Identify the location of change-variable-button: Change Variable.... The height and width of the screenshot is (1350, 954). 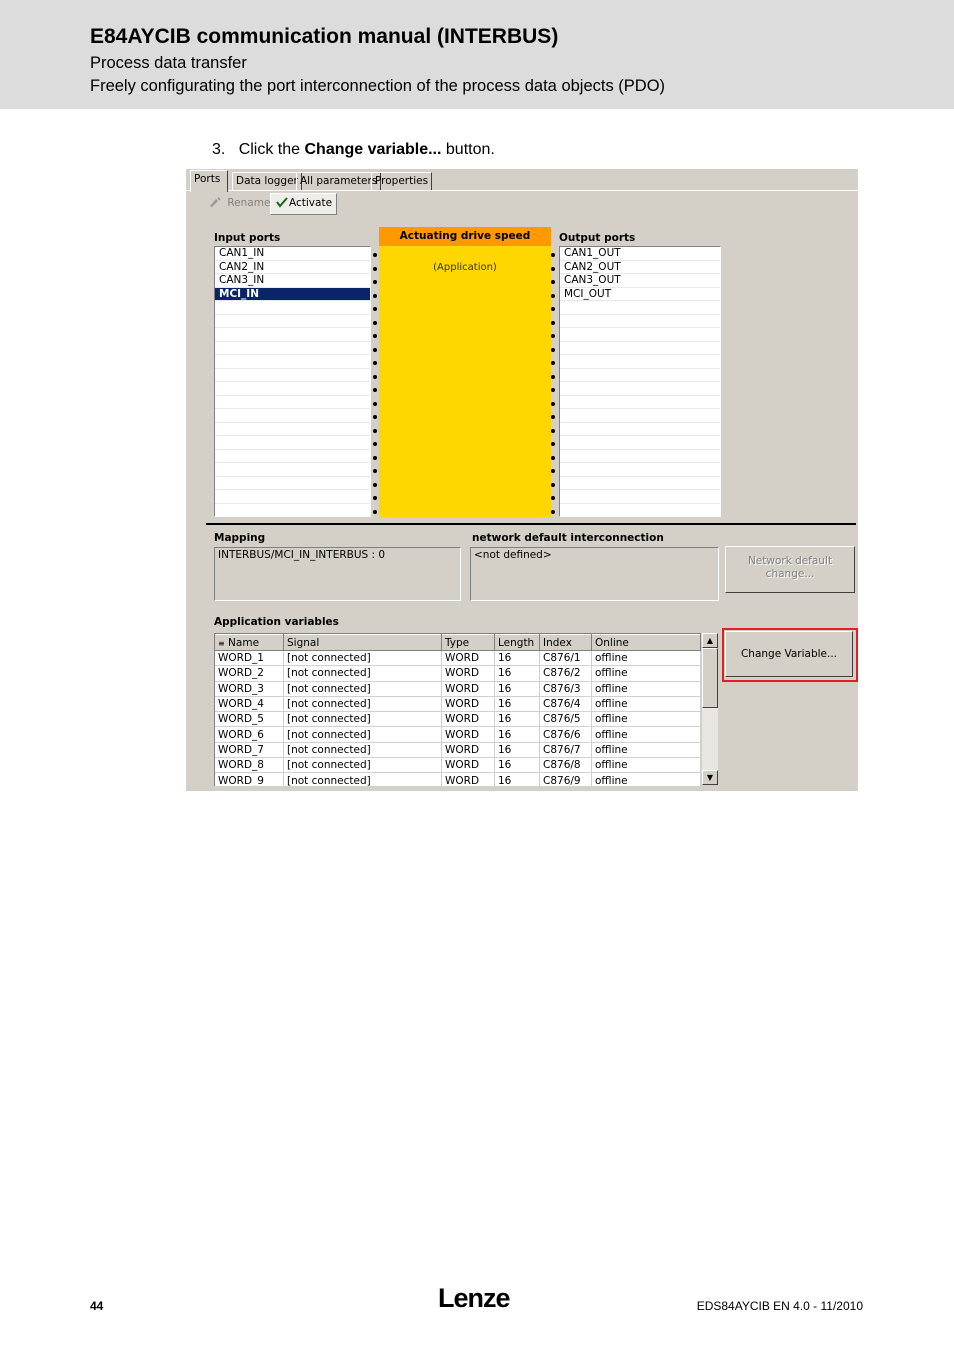
(789, 654).